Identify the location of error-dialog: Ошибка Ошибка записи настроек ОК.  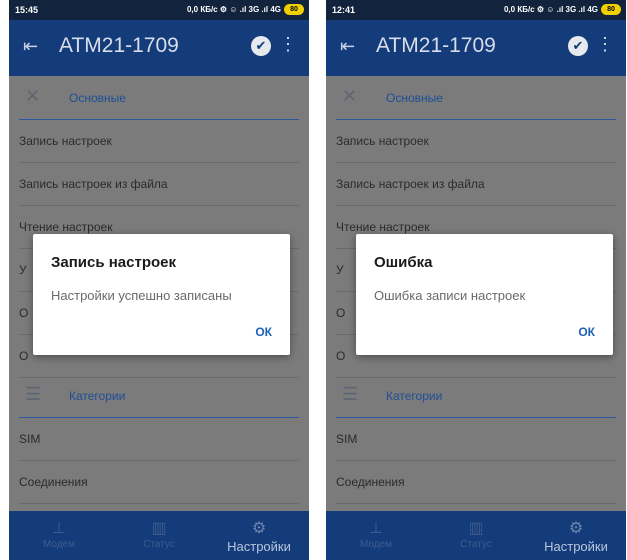
(484, 294).